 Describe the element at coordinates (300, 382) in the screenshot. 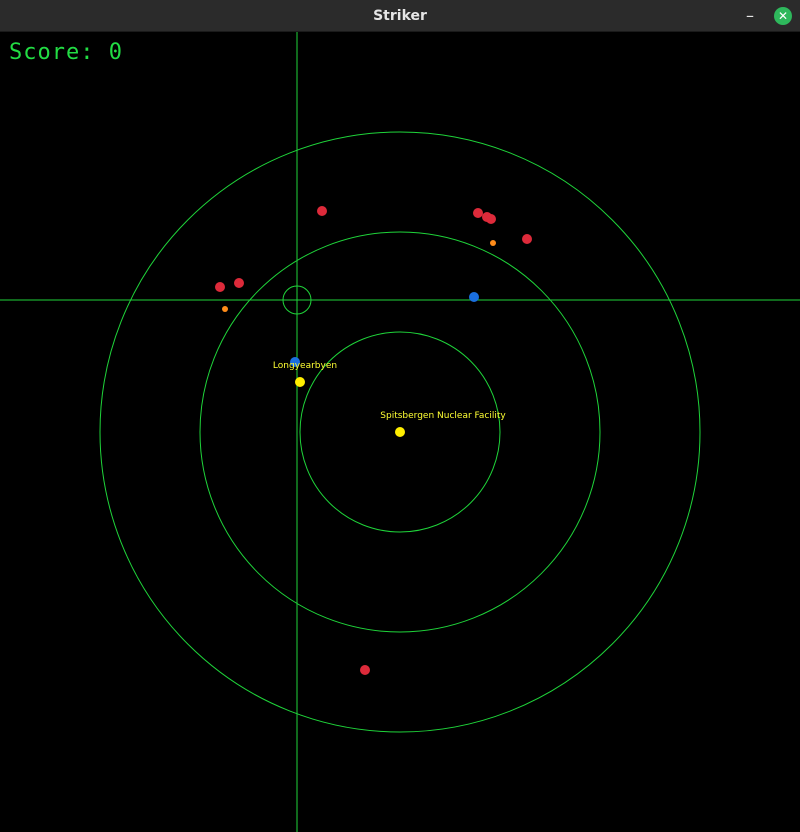

I see `target-longyearbyen-marker` at that location.